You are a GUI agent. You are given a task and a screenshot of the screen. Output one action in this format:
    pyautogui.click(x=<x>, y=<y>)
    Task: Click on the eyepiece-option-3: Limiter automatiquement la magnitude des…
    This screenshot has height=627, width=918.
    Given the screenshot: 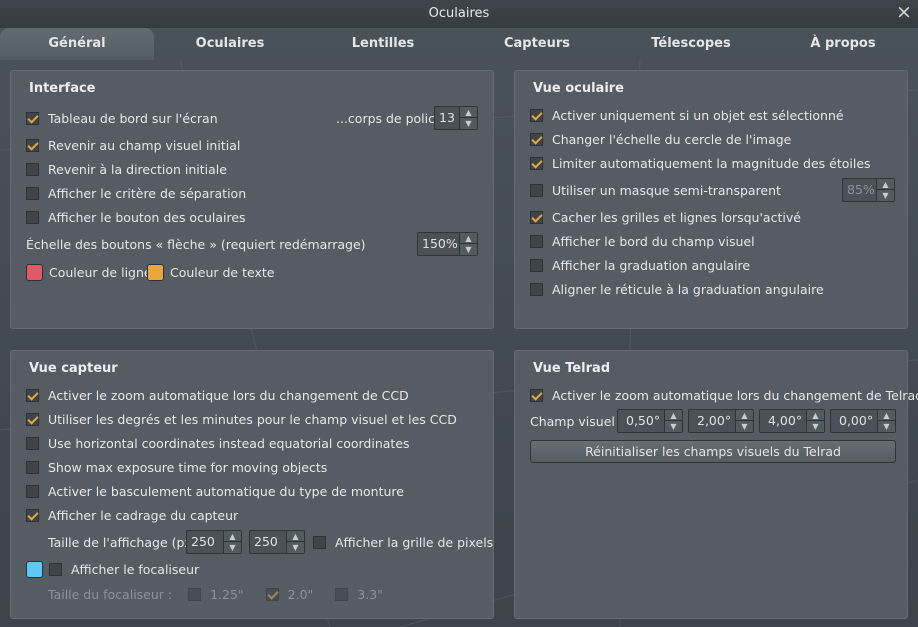 What is the action you would take?
    pyautogui.click(x=700, y=164)
    